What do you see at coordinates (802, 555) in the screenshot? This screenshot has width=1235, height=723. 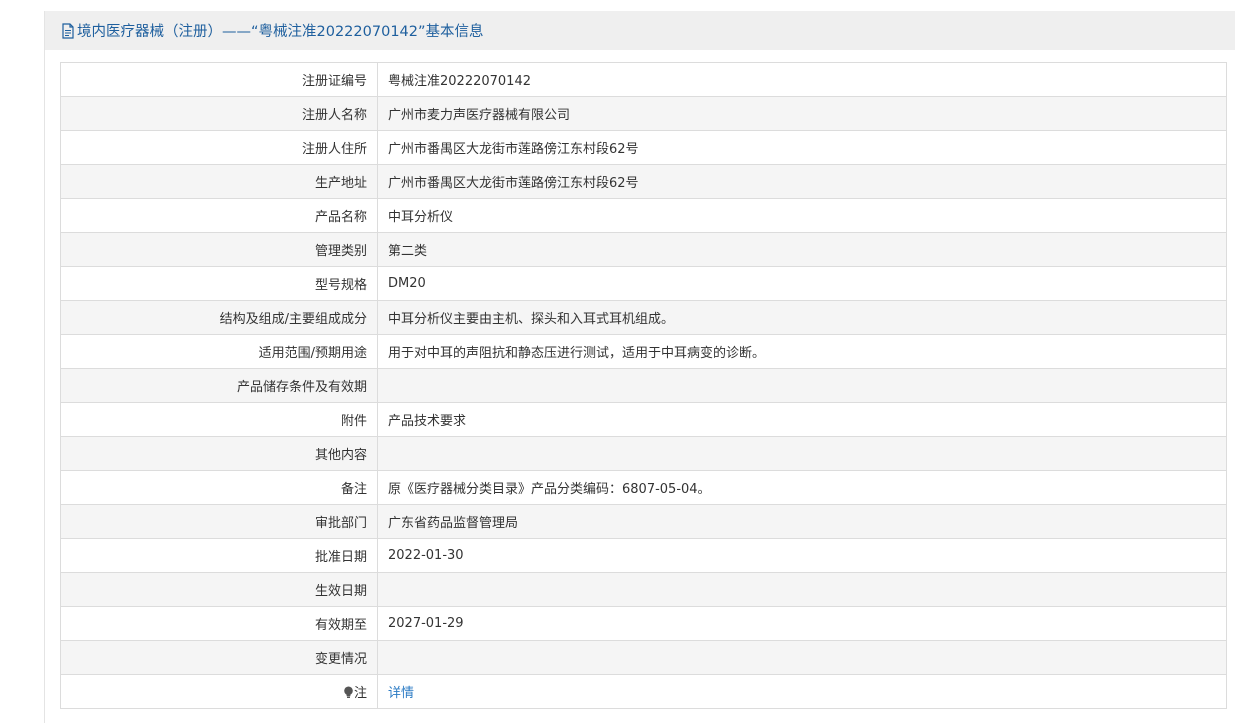 I see `row-value: 2022-01-30` at bounding box center [802, 555].